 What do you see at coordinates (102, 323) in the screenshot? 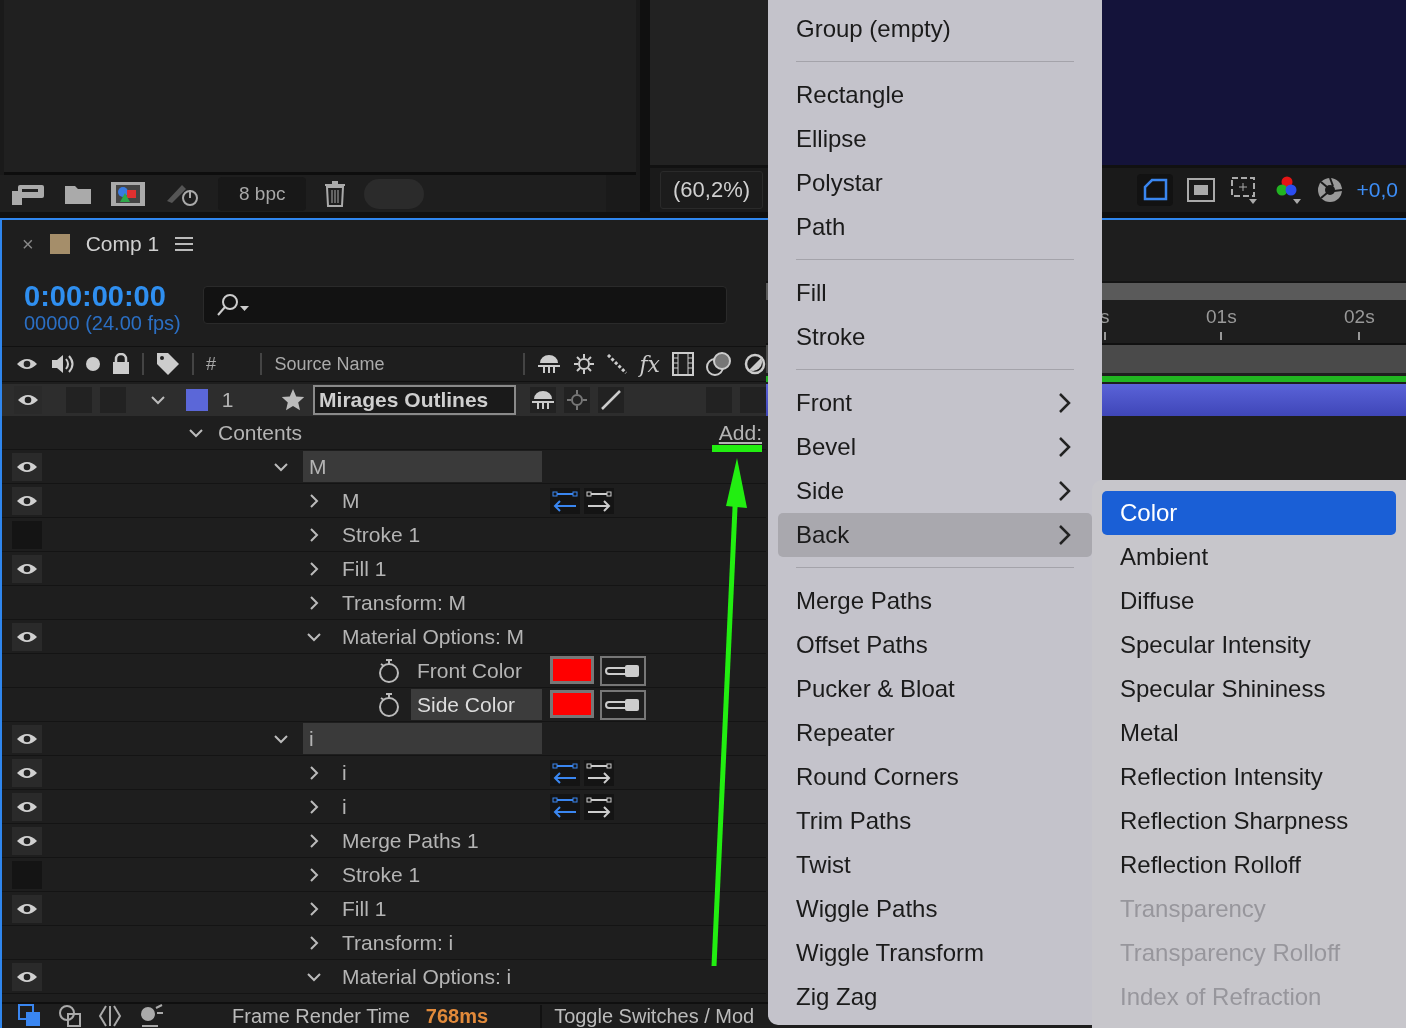
I see `frame-info: 00000 (24.00 fps)` at bounding box center [102, 323].